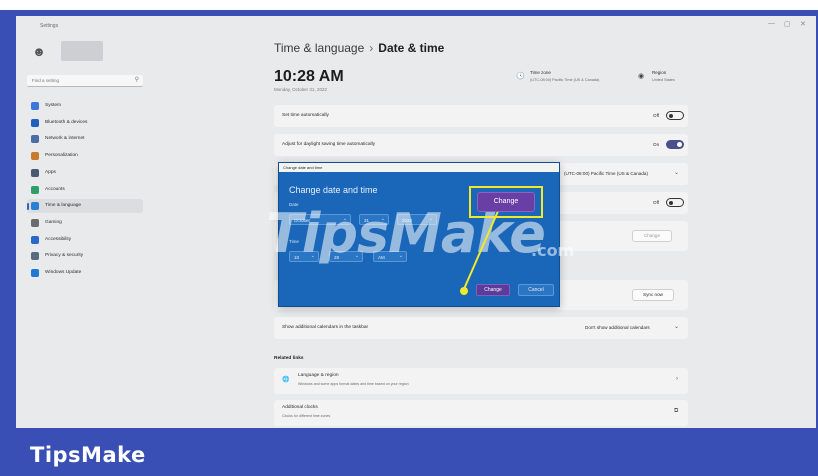  I want to click on callout-change-button: Change, so click(506, 202).